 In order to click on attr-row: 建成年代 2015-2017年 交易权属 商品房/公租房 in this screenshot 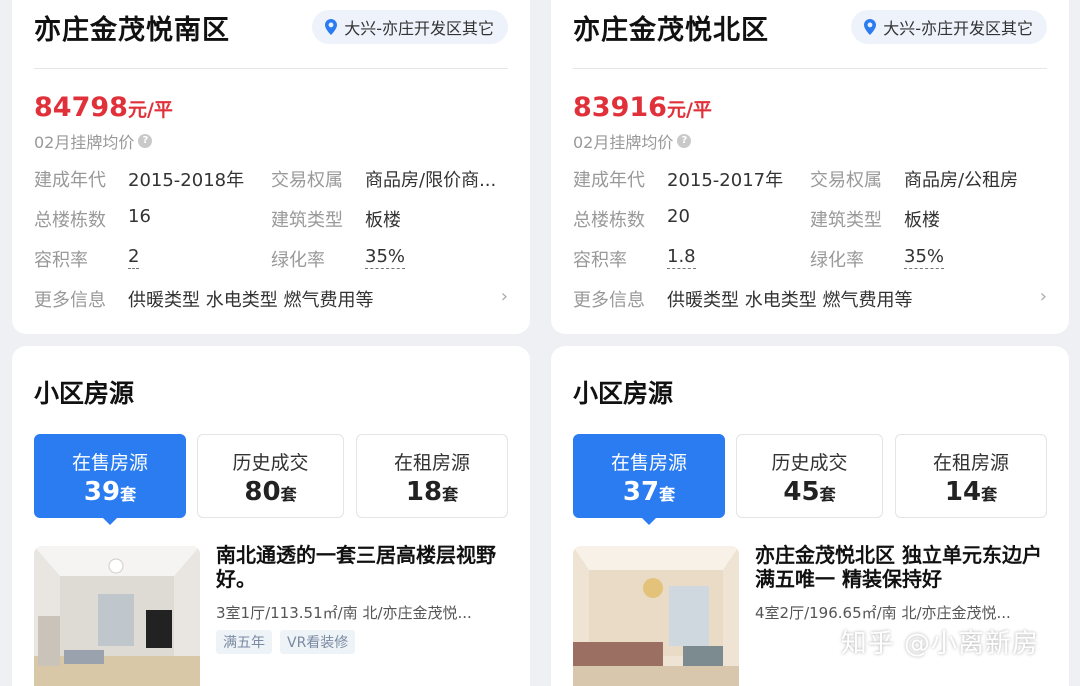, I will do `click(810, 178)`.